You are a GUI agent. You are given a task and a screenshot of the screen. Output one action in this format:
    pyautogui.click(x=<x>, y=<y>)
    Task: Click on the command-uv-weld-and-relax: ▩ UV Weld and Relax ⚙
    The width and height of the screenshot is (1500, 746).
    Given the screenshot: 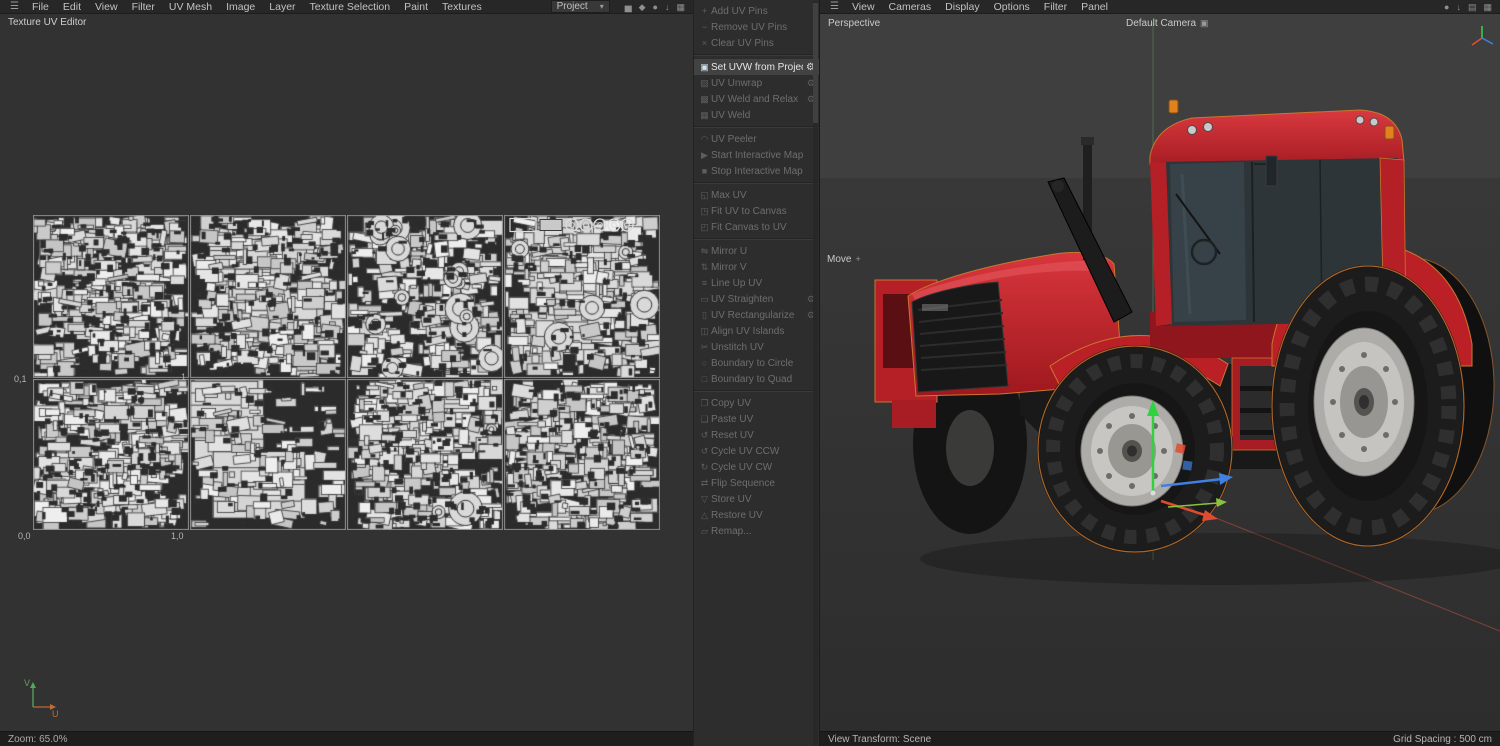 What is the action you would take?
    pyautogui.click(x=756, y=99)
    